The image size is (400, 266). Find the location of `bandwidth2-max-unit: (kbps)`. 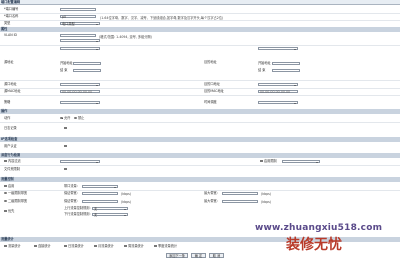

bandwidth2-max-unit: (kbps) is located at coordinates (266, 201).